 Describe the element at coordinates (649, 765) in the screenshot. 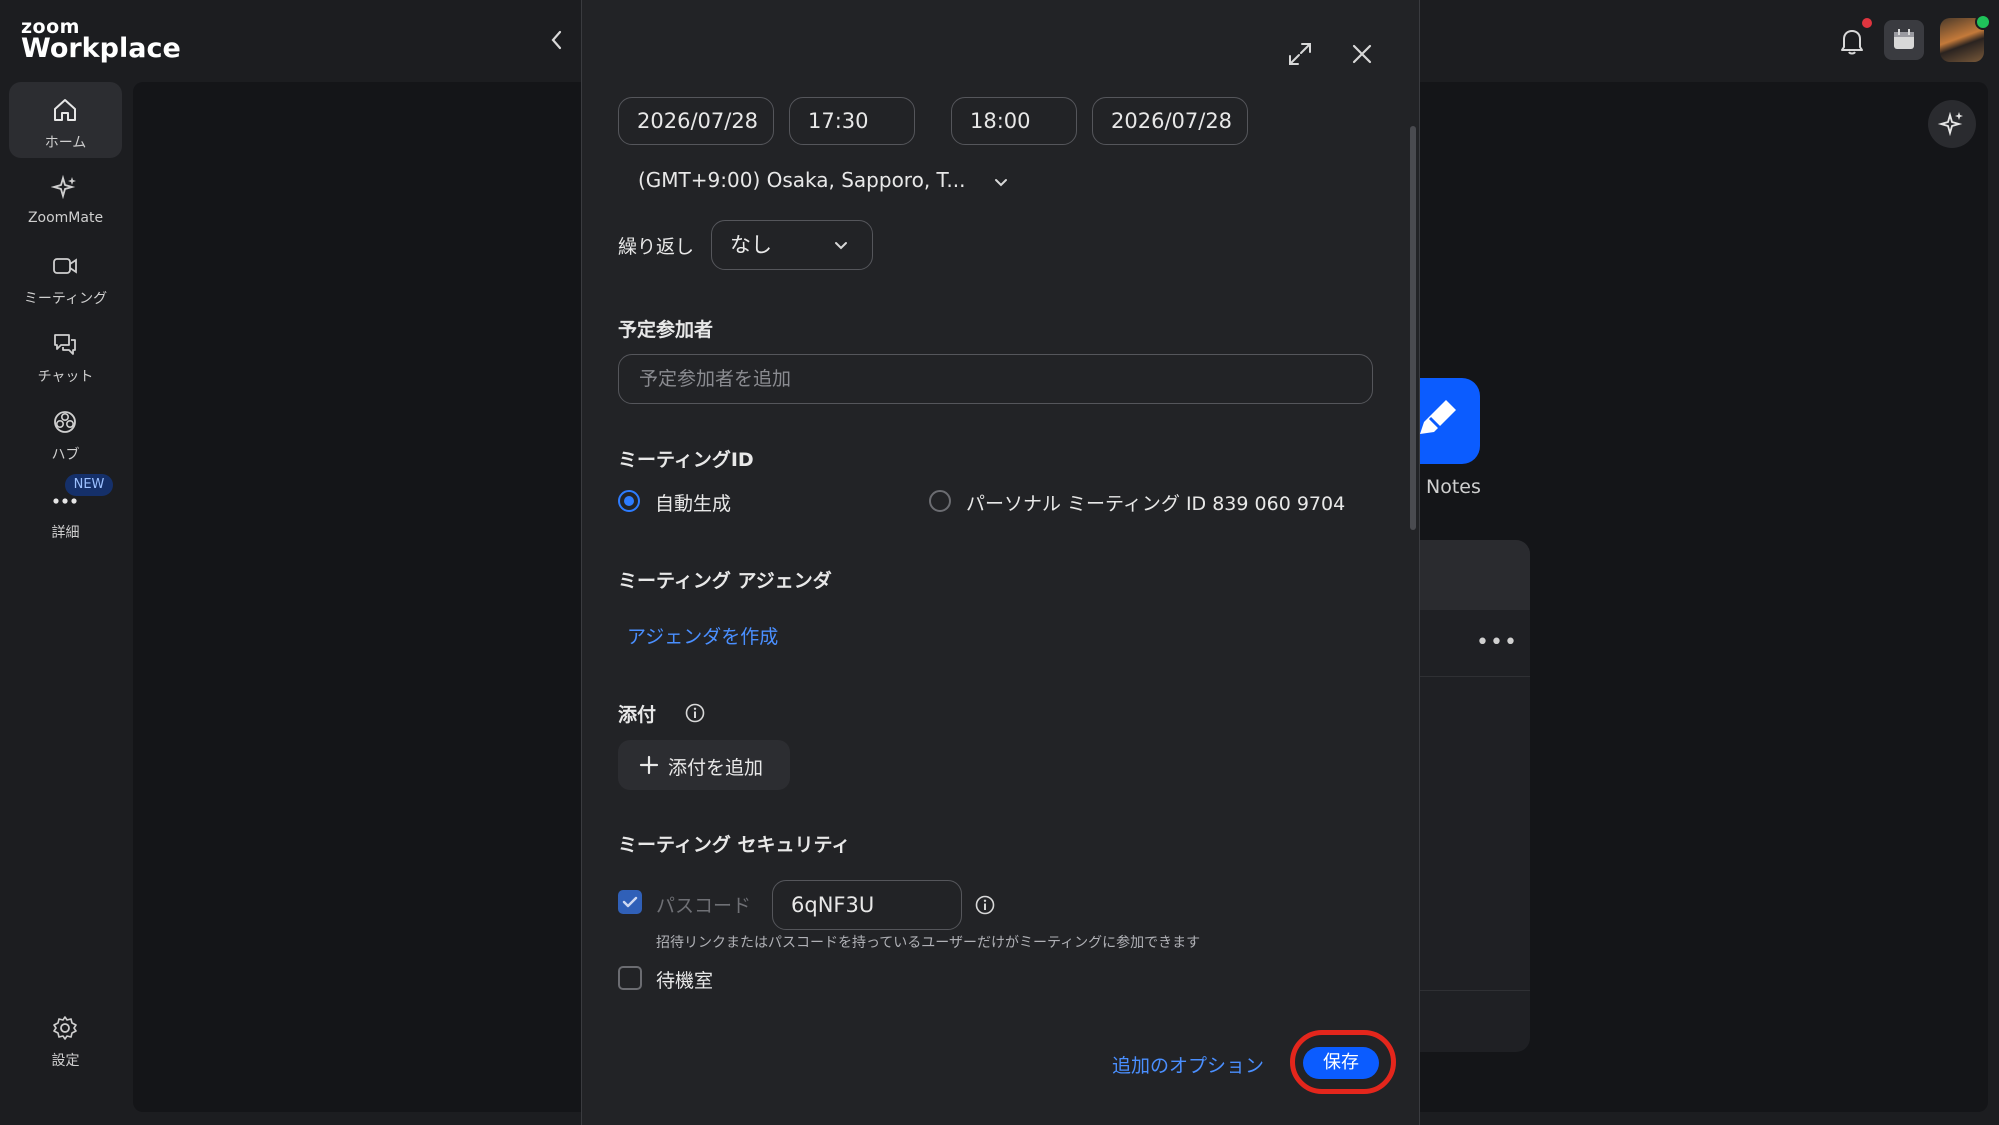

I see `plus-icon` at that location.